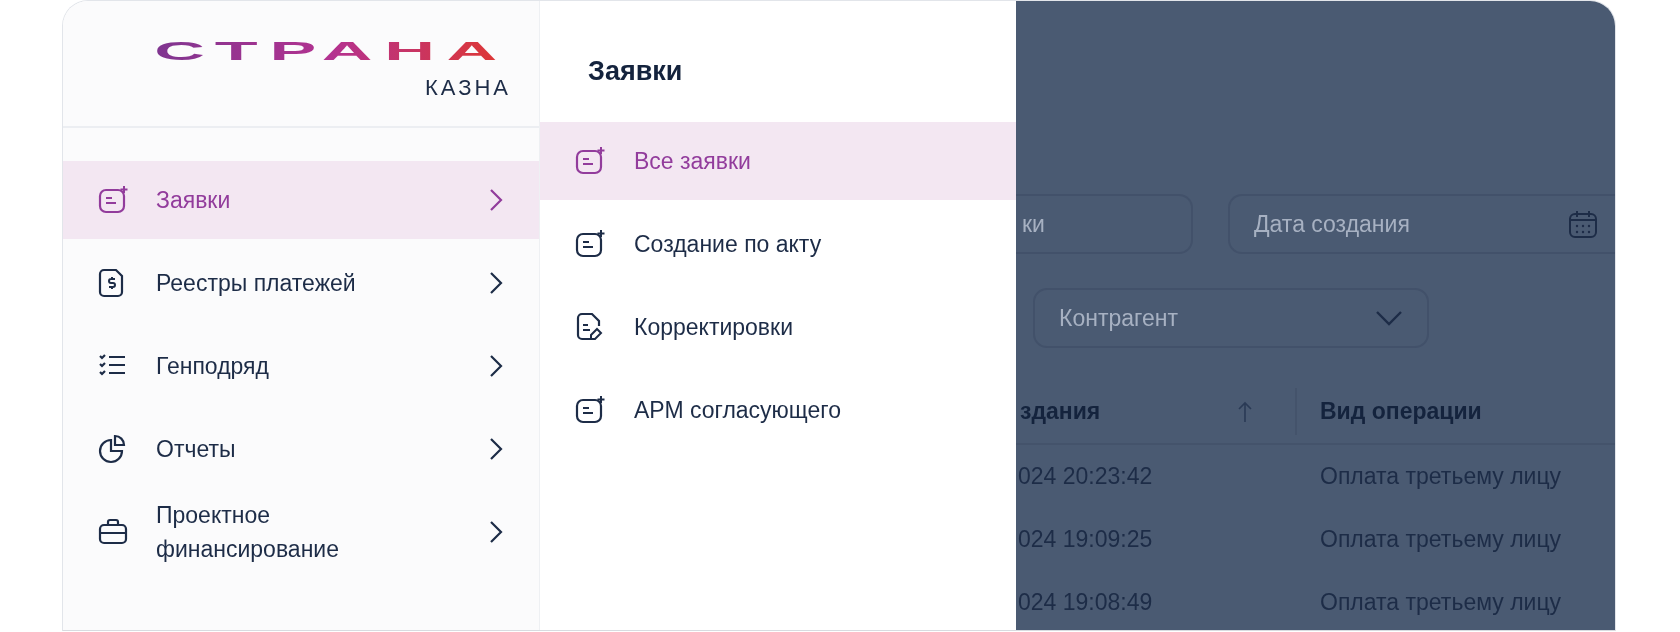  I want to click on chevron-down-icon, so click(1389, 318).